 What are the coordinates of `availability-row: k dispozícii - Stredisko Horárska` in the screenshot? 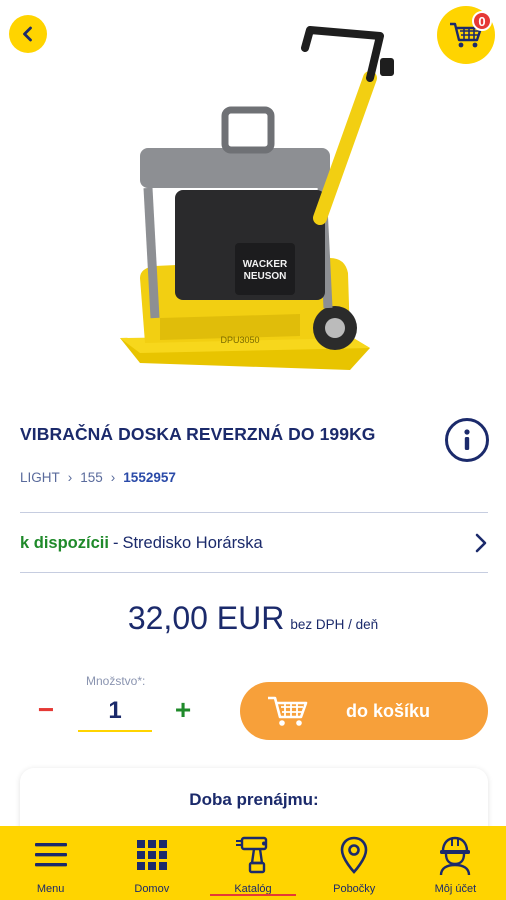 It's located at (254, 543).